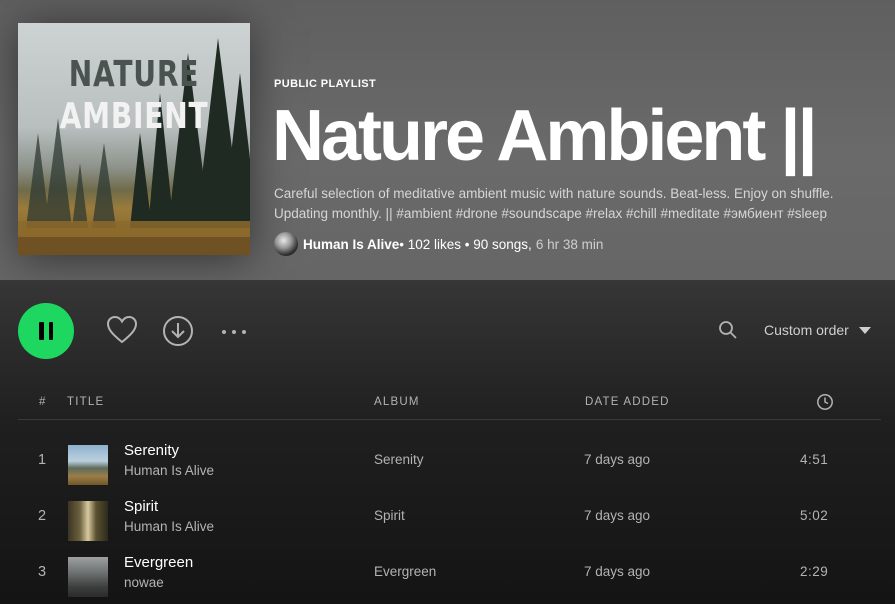 The width and height of the screenshot is (895, 604). I want to click on track-duration: 4:51, so click(814, 459).